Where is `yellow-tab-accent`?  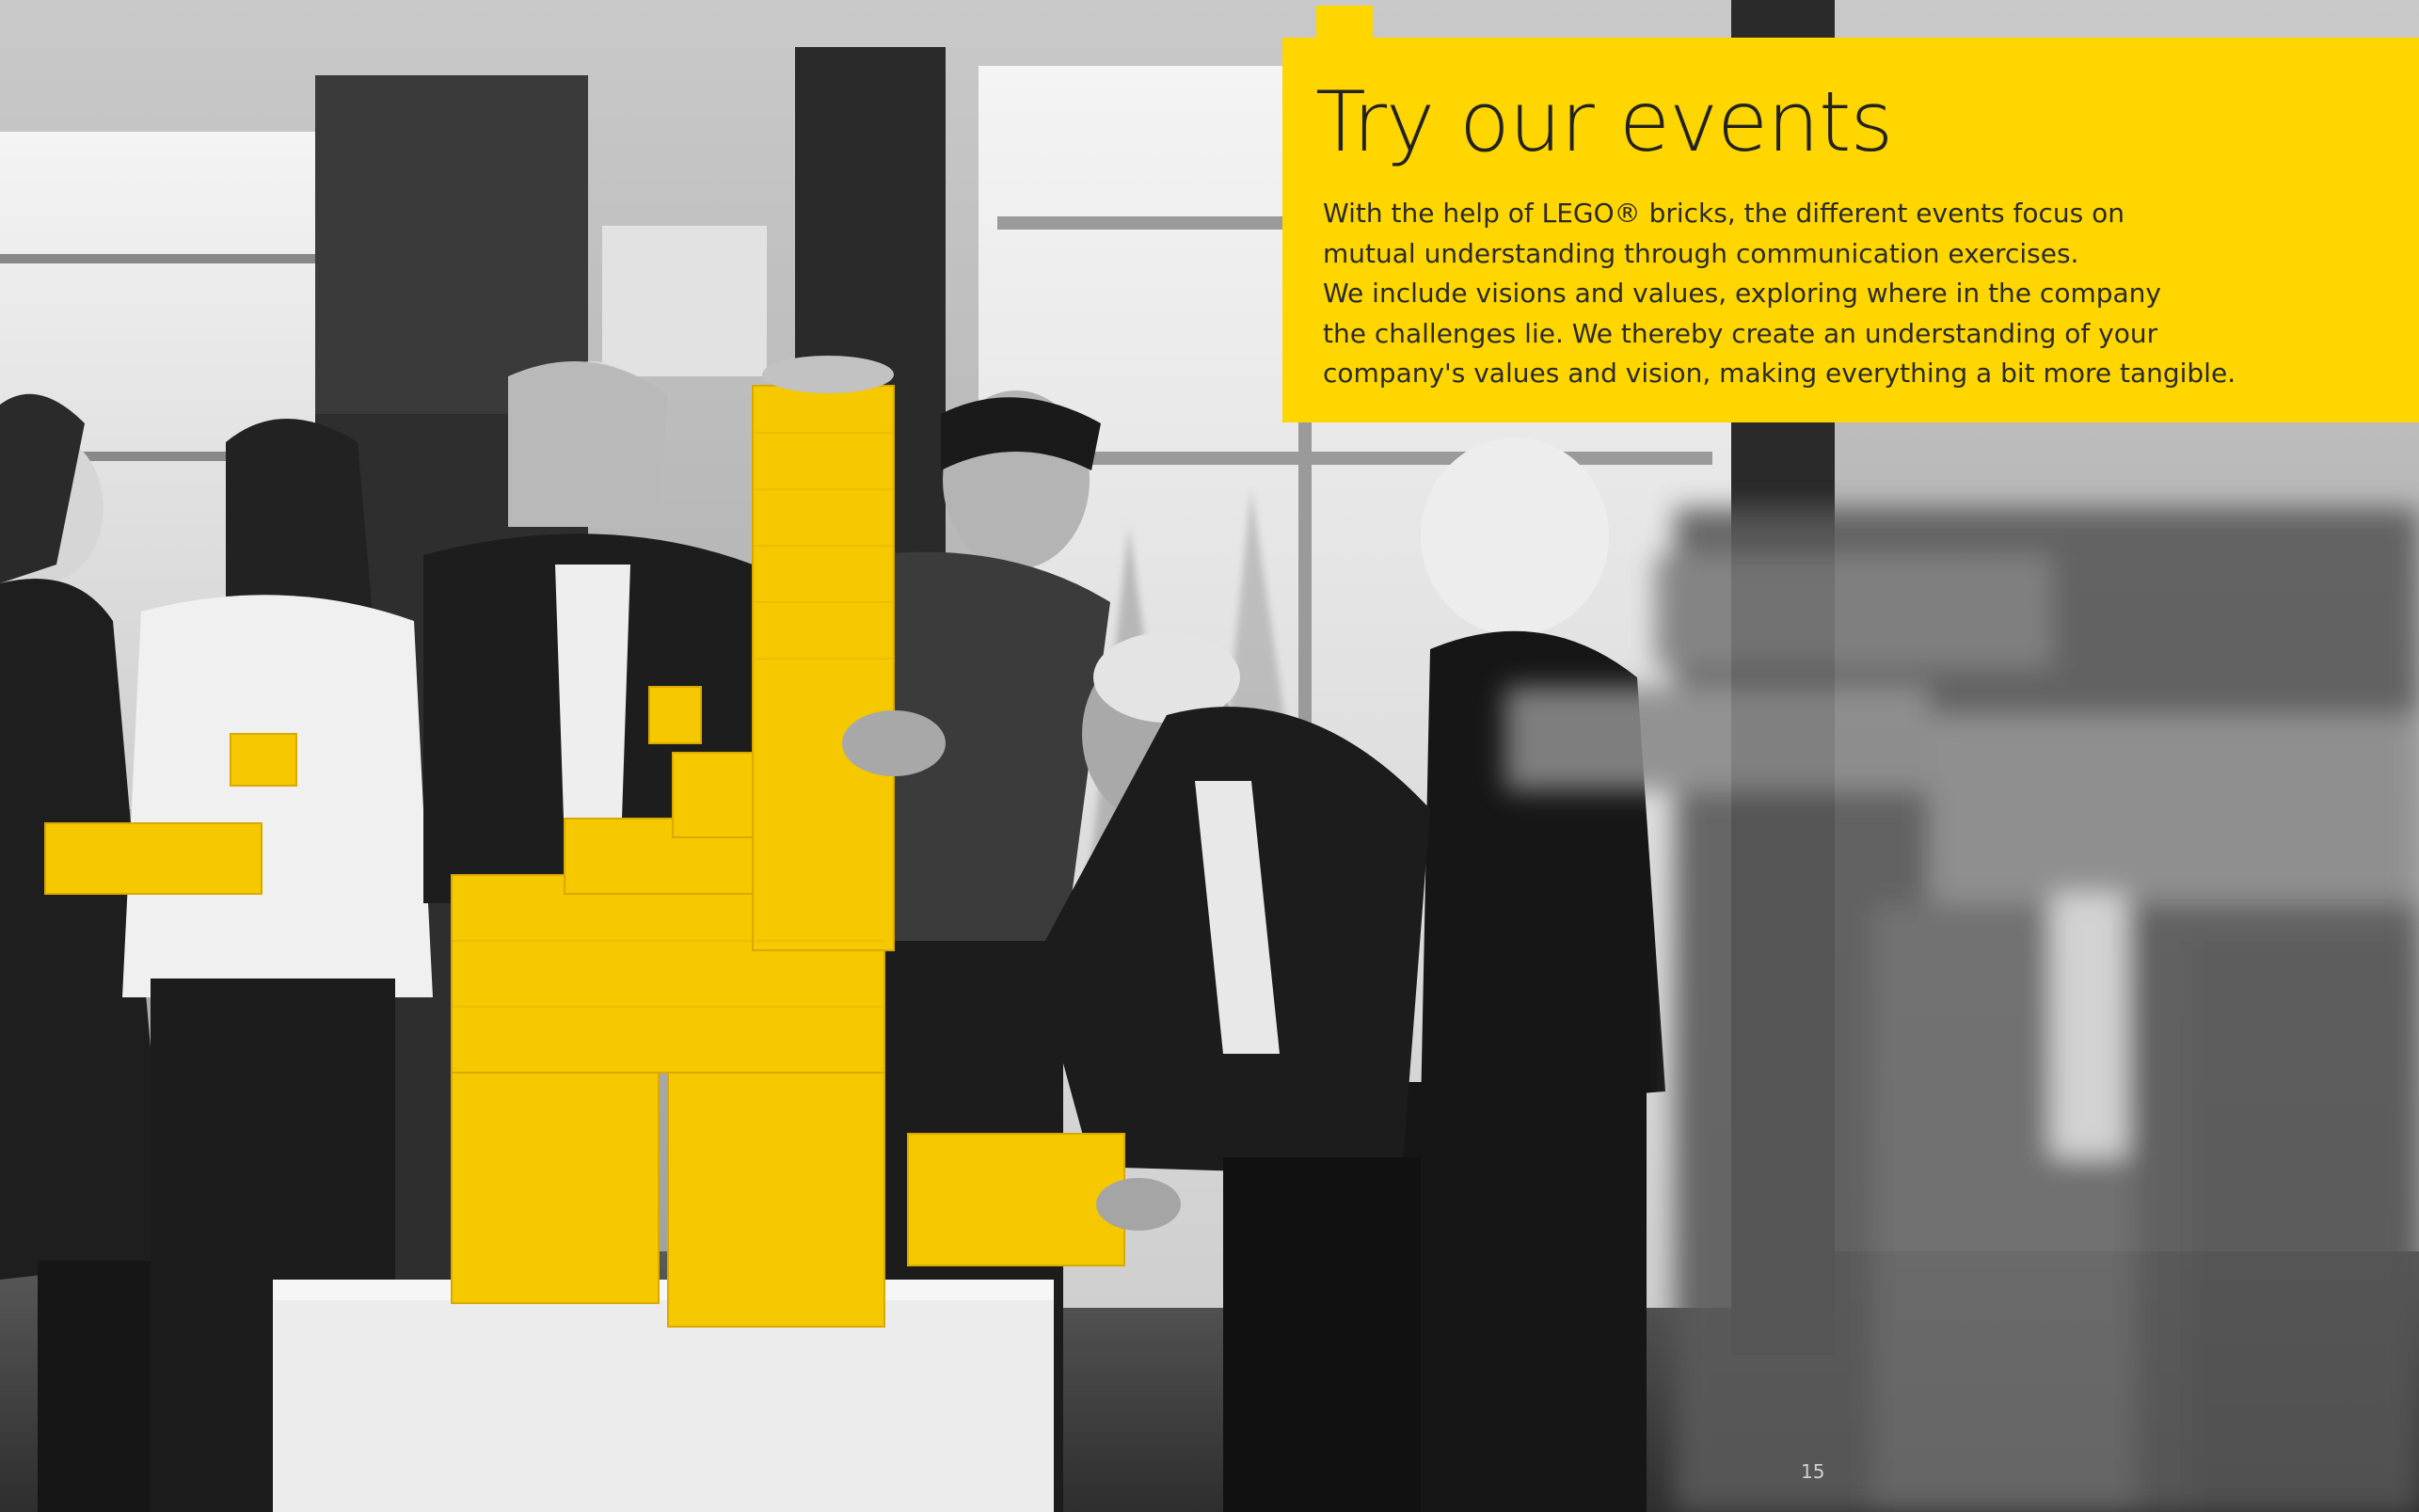 yellow-tab-accent is located at coordinates (1345, 23).